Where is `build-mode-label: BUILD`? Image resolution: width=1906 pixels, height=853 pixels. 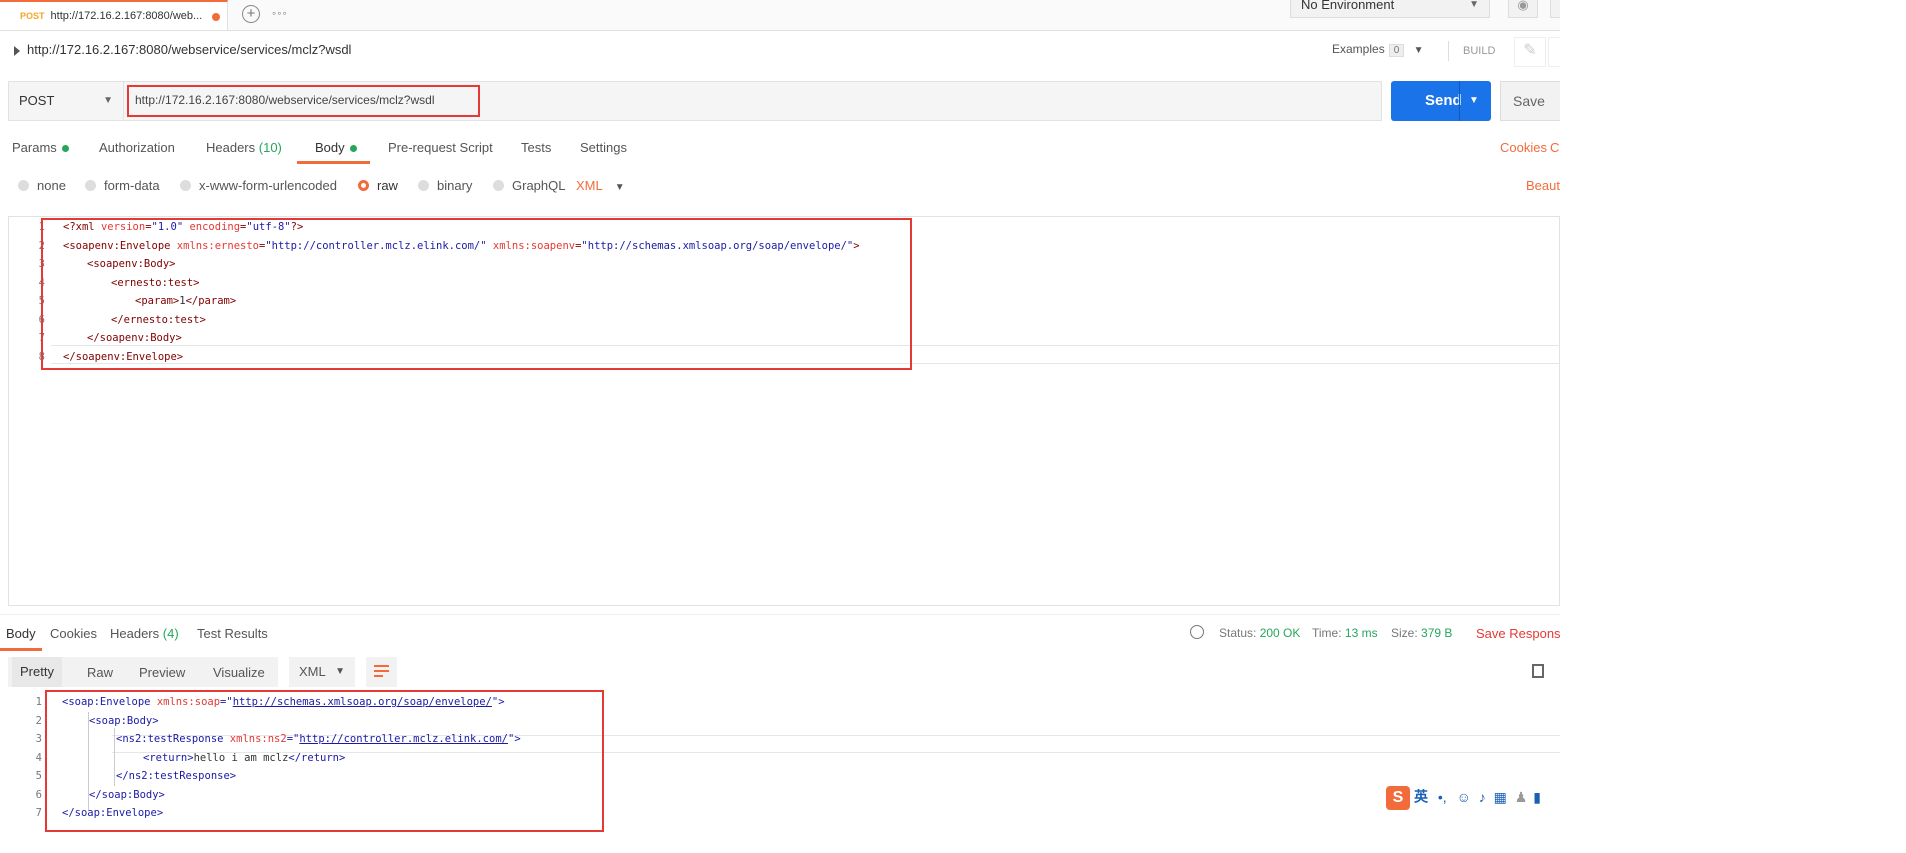 build-mode-label: BUILD is located at coordinates (1479, 51).